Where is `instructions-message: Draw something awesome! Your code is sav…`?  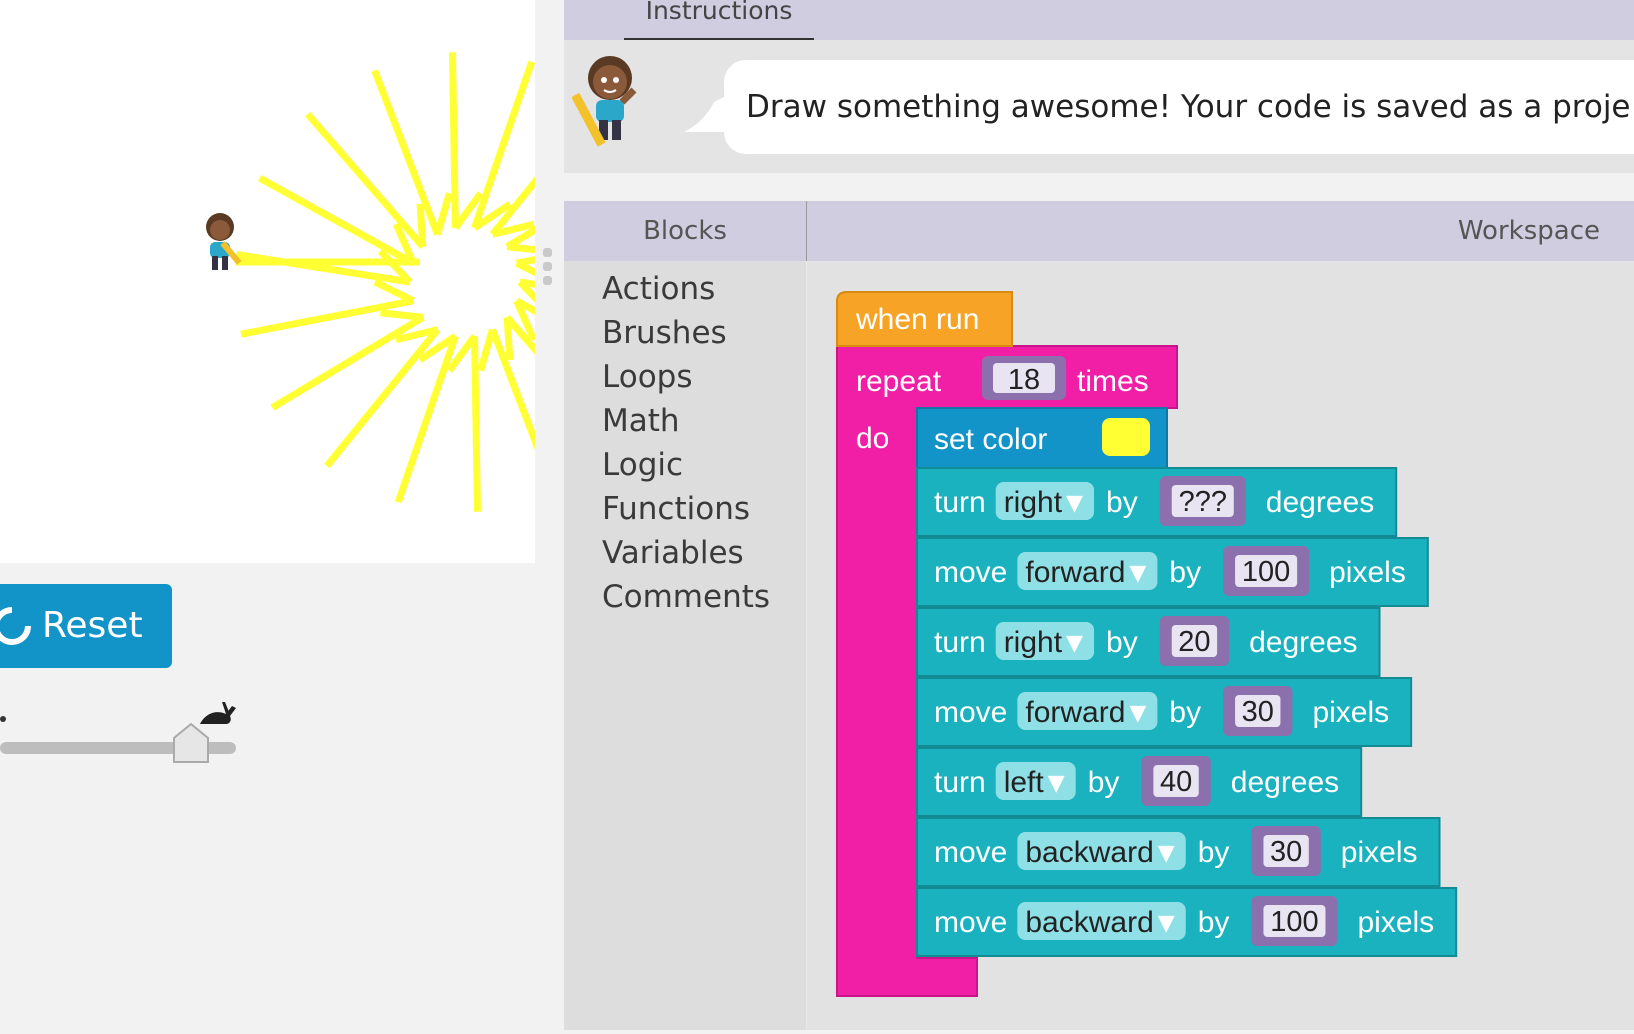 instructions-message: Draw something awesome! Your code is sav… is located at coordinates (1179, 107).